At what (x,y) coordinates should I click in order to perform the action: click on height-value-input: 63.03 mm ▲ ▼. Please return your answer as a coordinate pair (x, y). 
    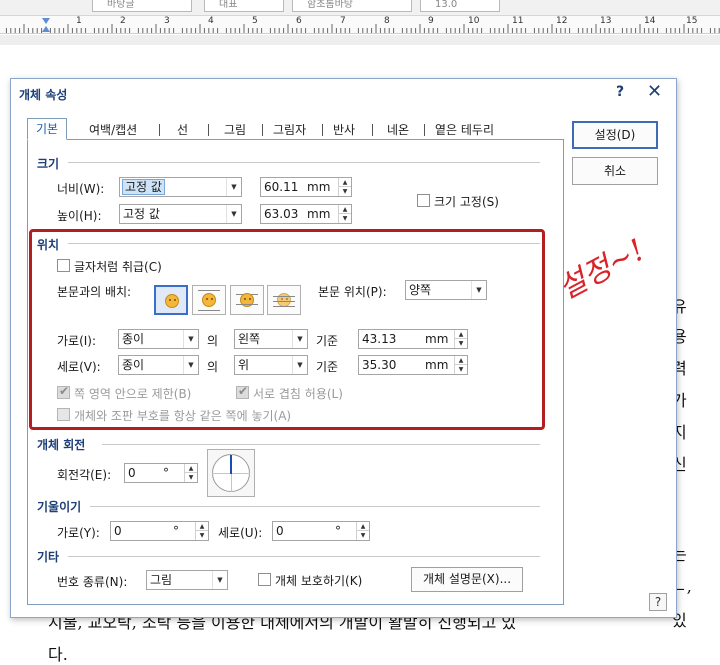
    Looking at the image, I should click on (306, 214).